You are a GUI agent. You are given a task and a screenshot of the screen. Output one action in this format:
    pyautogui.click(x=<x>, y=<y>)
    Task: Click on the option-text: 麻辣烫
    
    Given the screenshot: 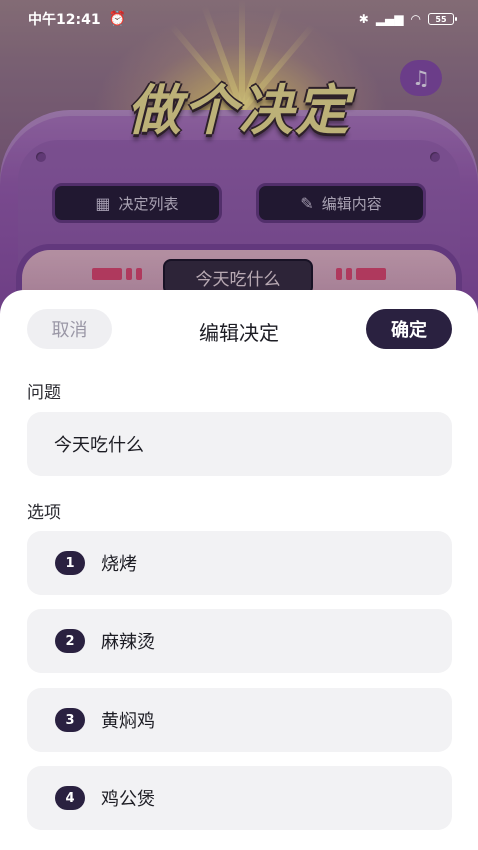 What is the action you would take?
    pyautogui.click(x=128, y=642)
    